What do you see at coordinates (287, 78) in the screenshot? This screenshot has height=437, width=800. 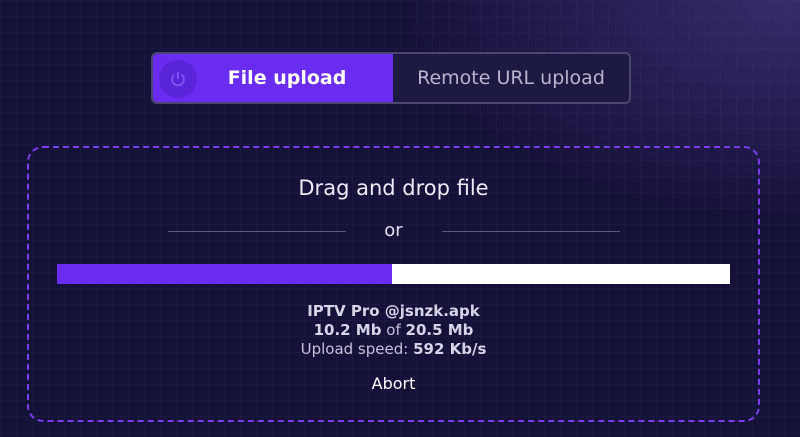 I see `tab-file-upload-label: File upload` at bounding box center [287, 78].